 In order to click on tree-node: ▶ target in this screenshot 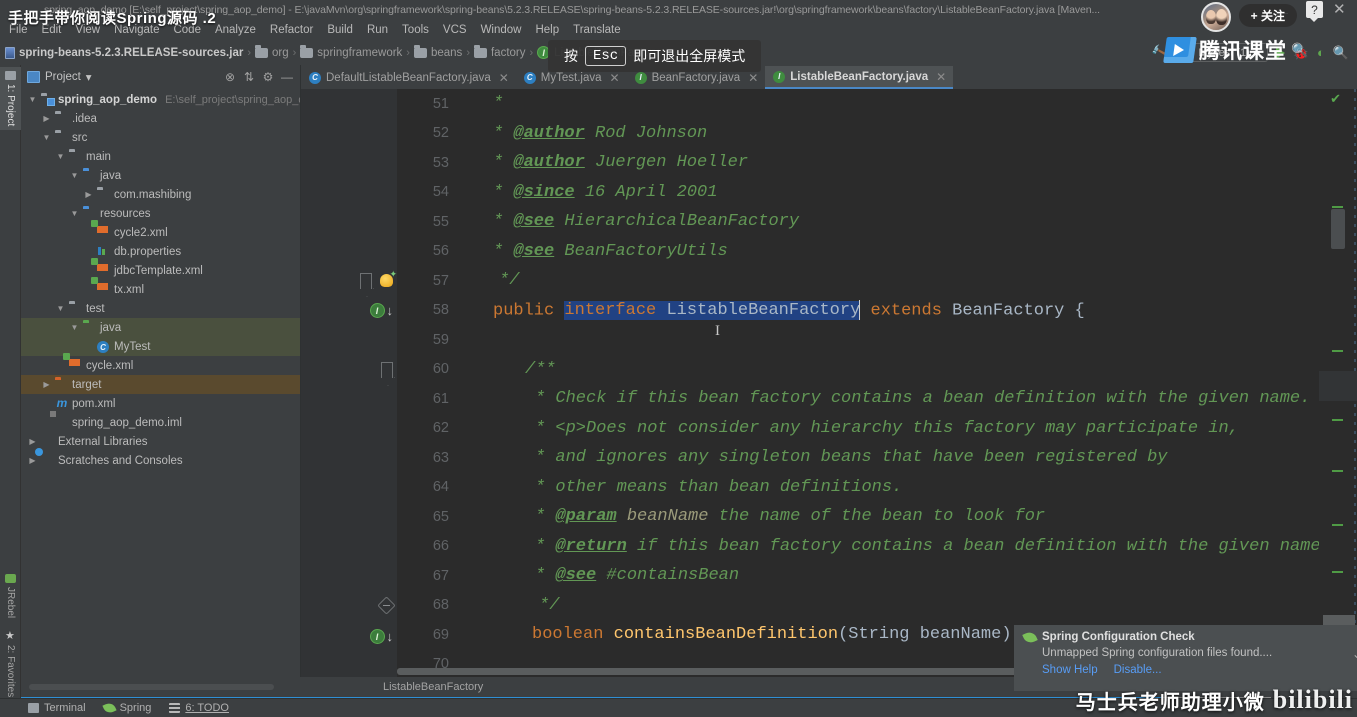, I will do `click(160, 384)`.